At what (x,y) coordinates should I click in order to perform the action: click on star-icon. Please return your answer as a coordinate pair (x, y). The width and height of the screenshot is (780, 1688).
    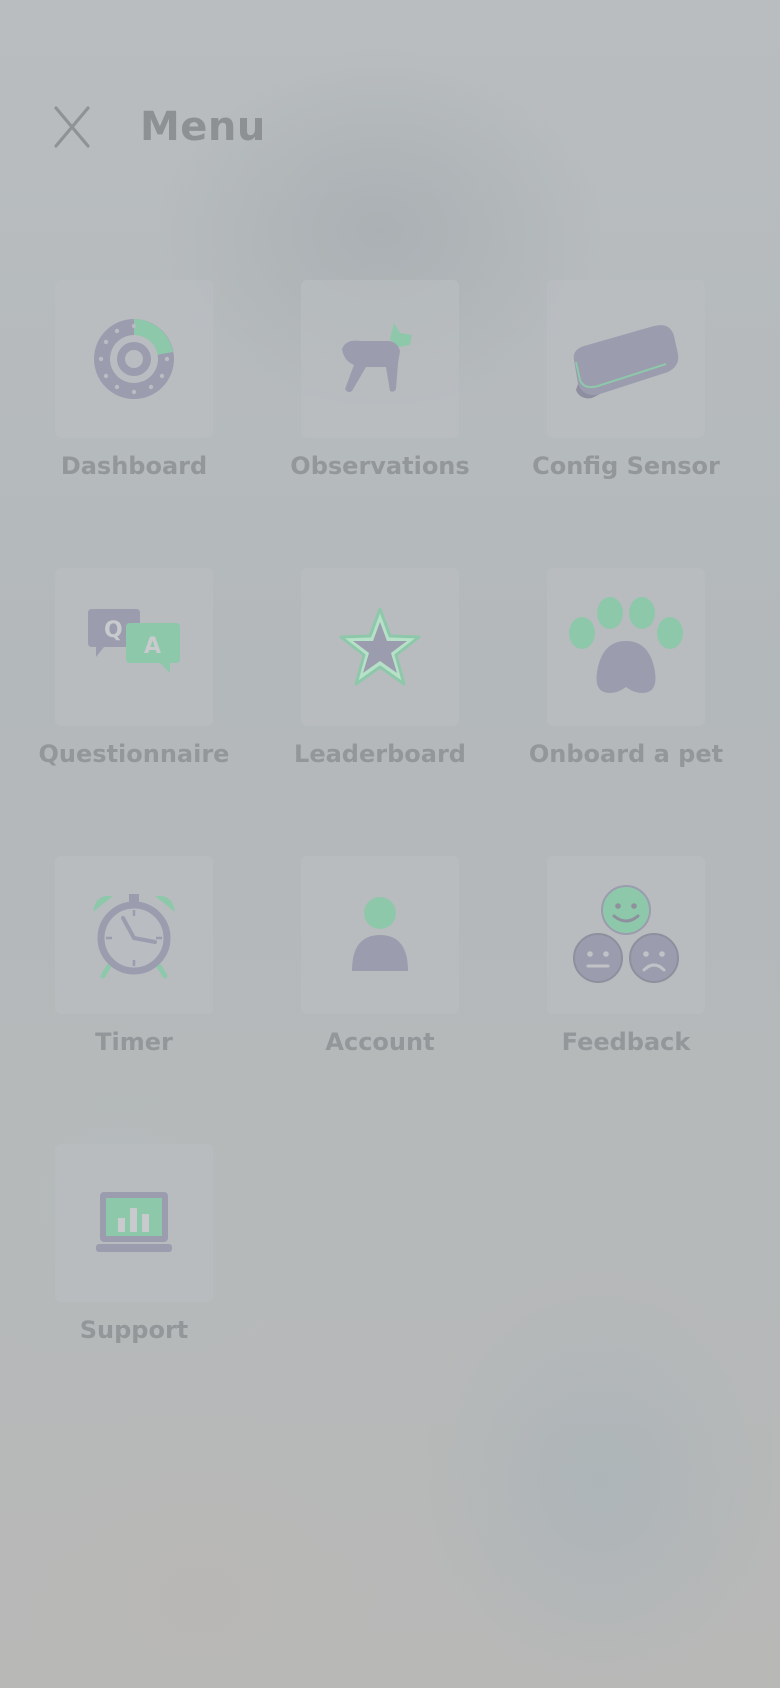
    Looking at the image, I should click on (380, 646).